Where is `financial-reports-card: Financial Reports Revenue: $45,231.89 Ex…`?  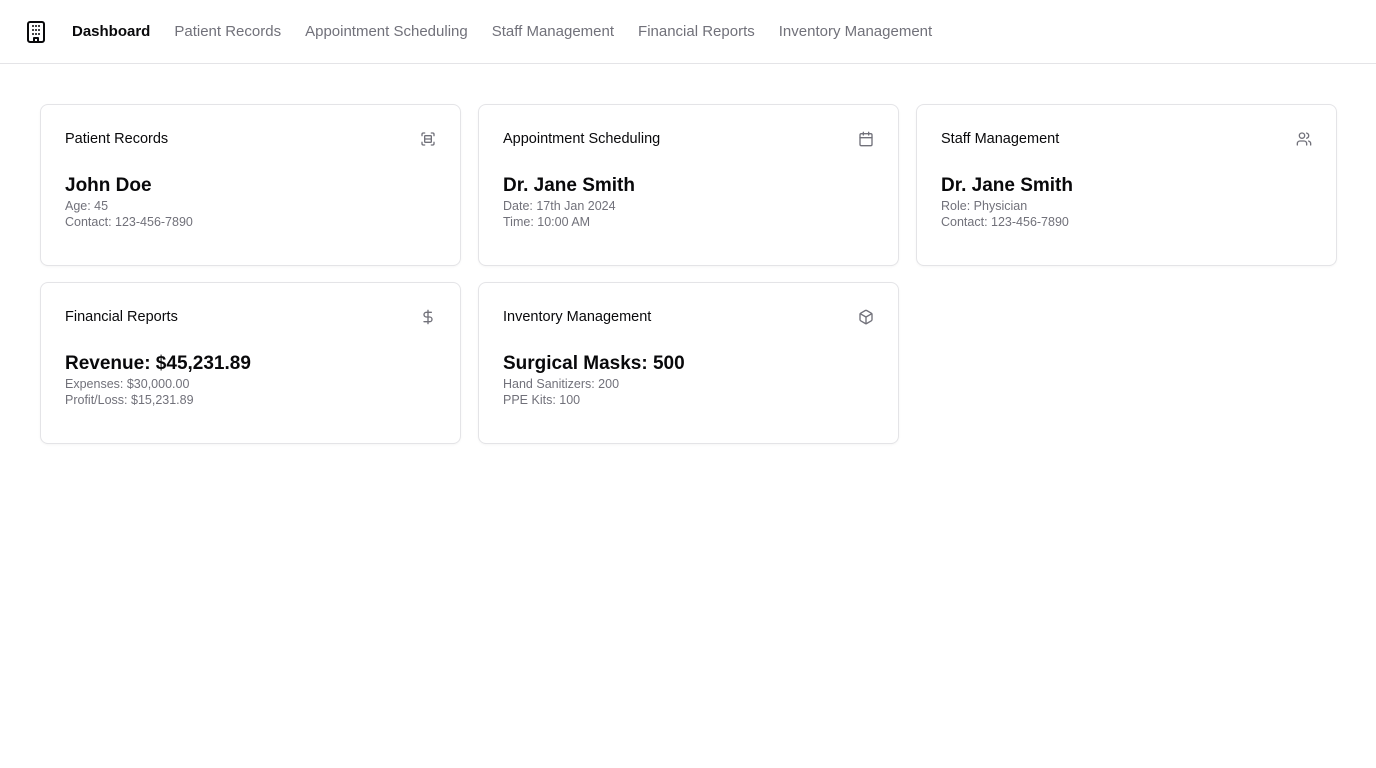
financial-reports-card: Financial Reports Revenue: $45,231.89 Ex… is located at coordinates (250, 363).